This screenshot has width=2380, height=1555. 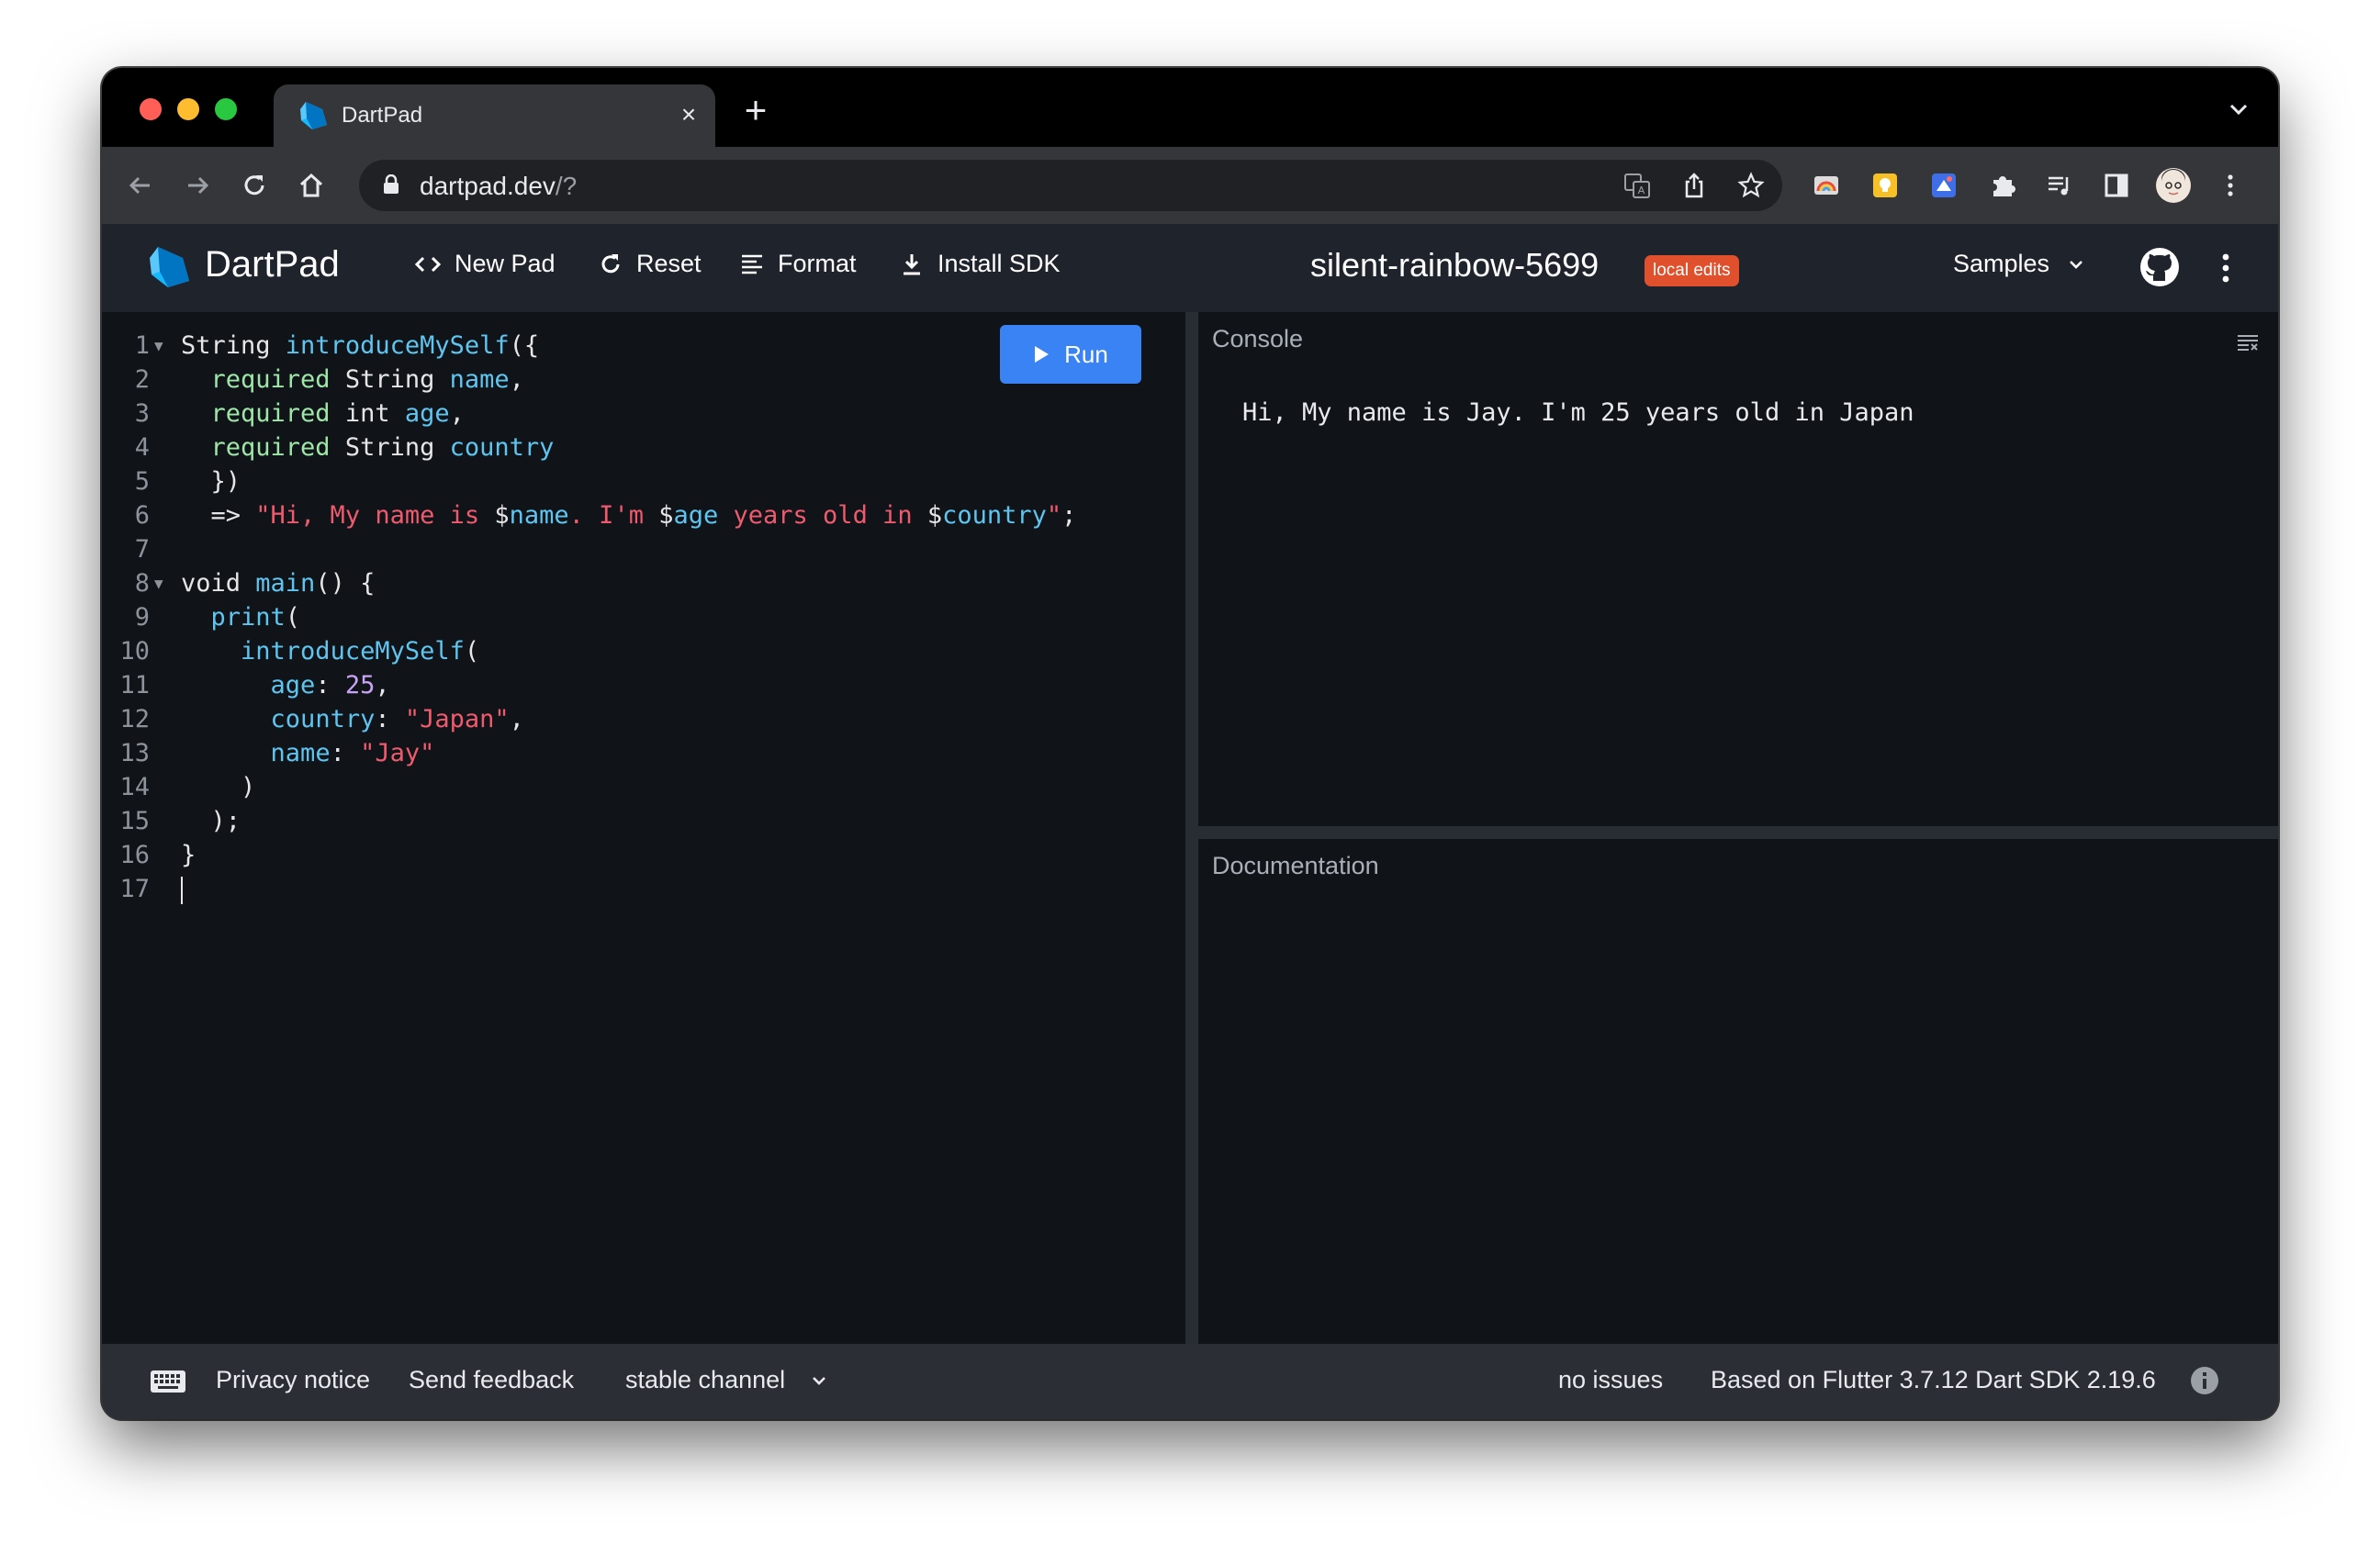 I want to click on line-number: 5, so click(x=142, y=481).